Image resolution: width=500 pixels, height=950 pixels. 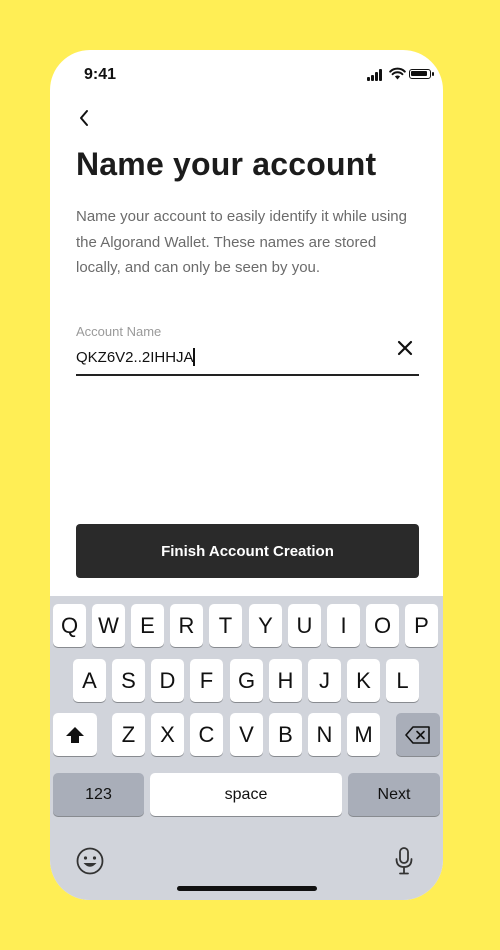 I want to click on key-w: W, so click(x=108, y=625).